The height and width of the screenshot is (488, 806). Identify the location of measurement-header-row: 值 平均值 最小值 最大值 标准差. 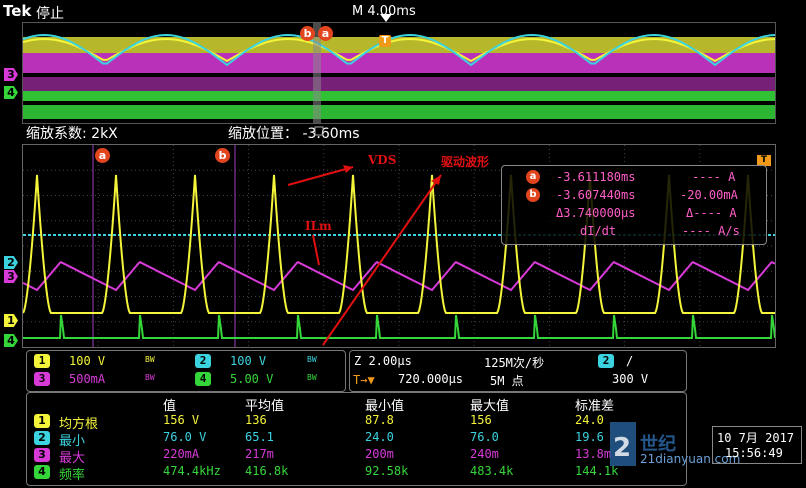
(356, 404).